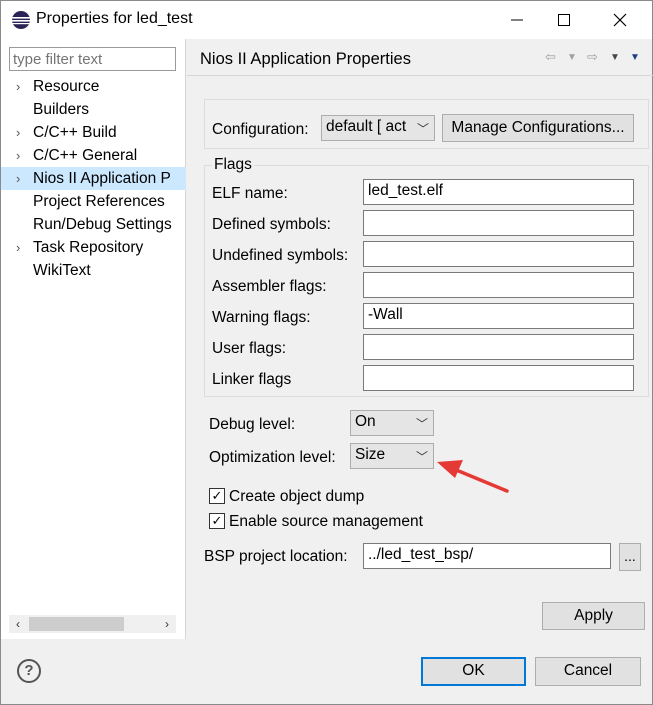 The width and height of the screenshot is (653, 705). Describe the element at coordinates (588, 671) in the screenshot. I see `cancel-button: Cancel` at that location.